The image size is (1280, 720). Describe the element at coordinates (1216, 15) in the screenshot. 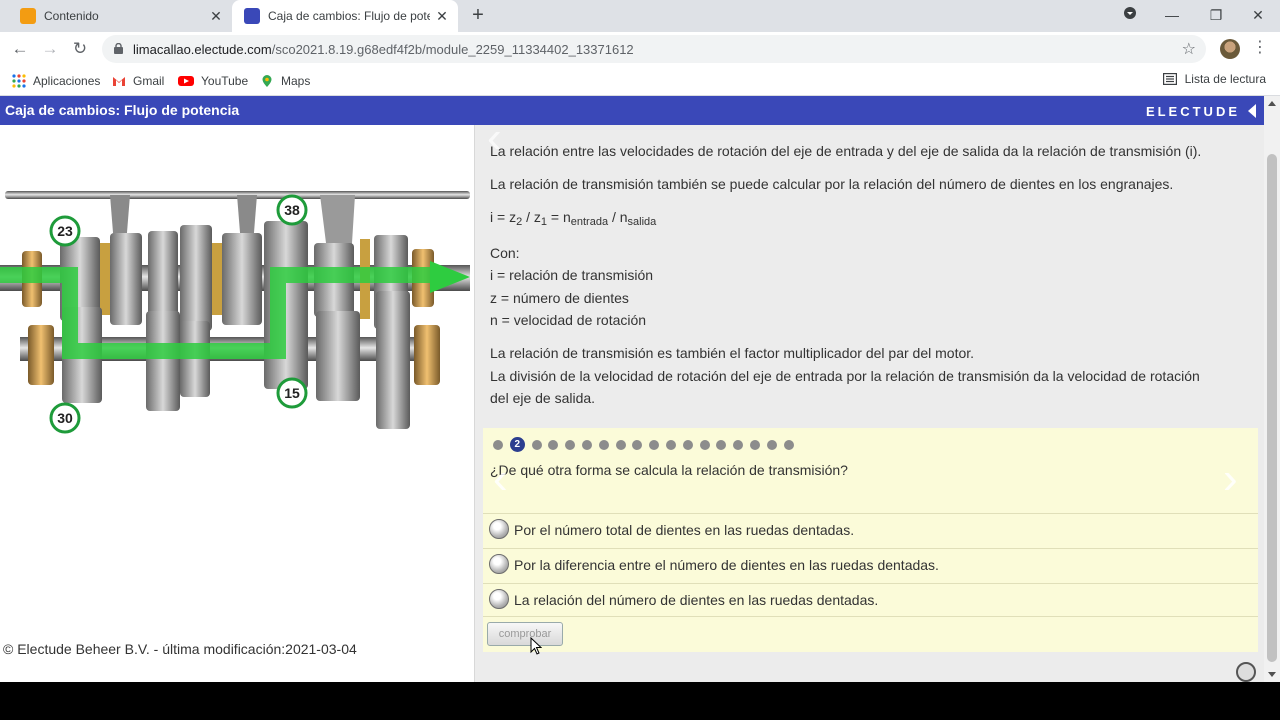

I see `restore-icon: ❐` at that location.